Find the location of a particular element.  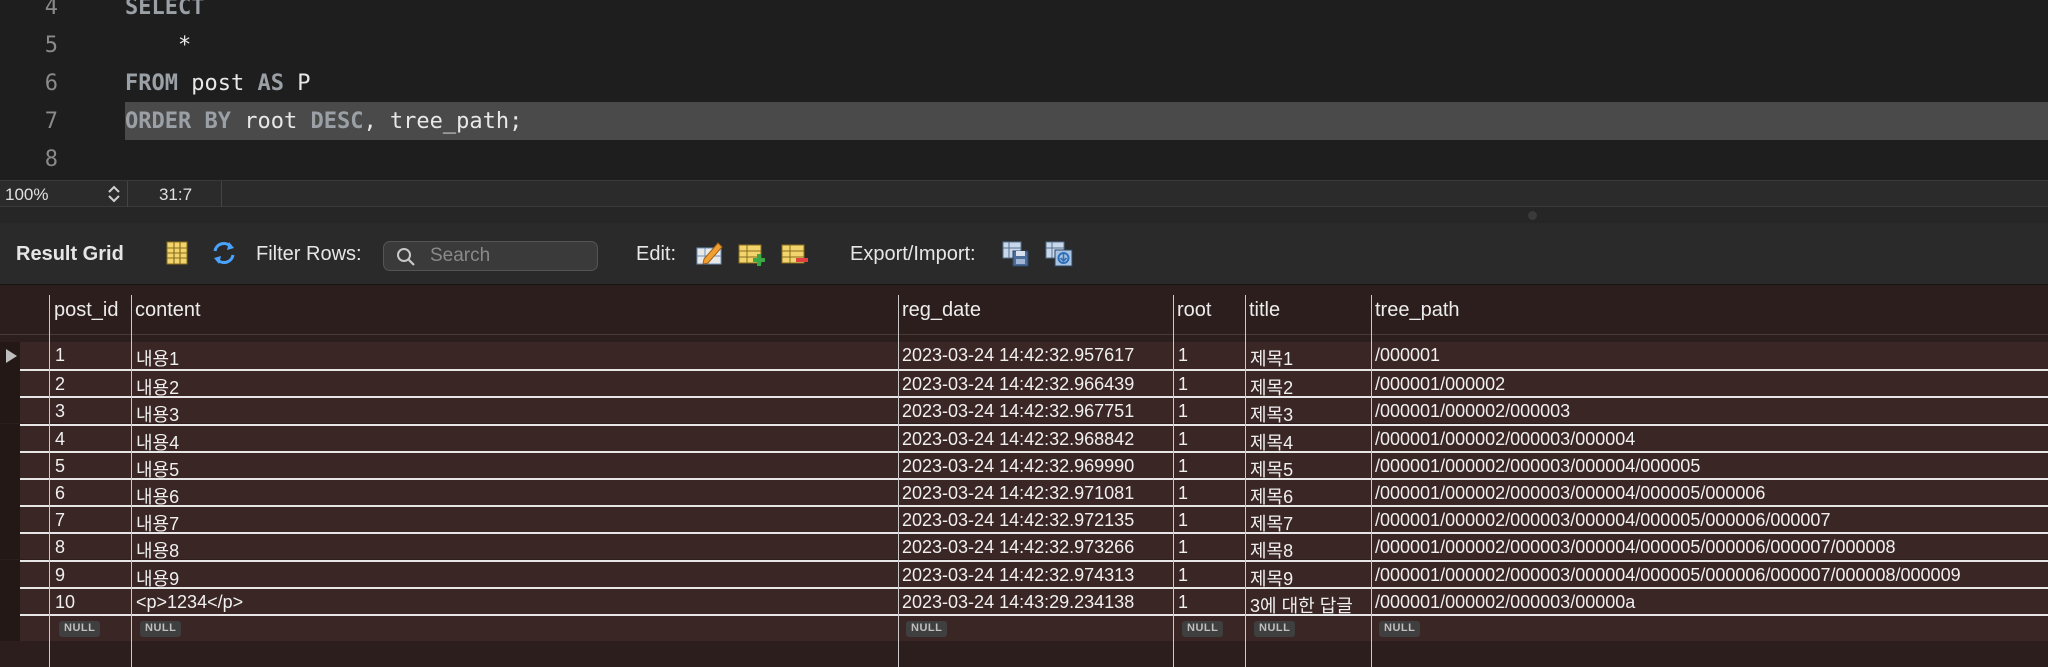

column-header-root: root is located at coordinates (1194, 310).